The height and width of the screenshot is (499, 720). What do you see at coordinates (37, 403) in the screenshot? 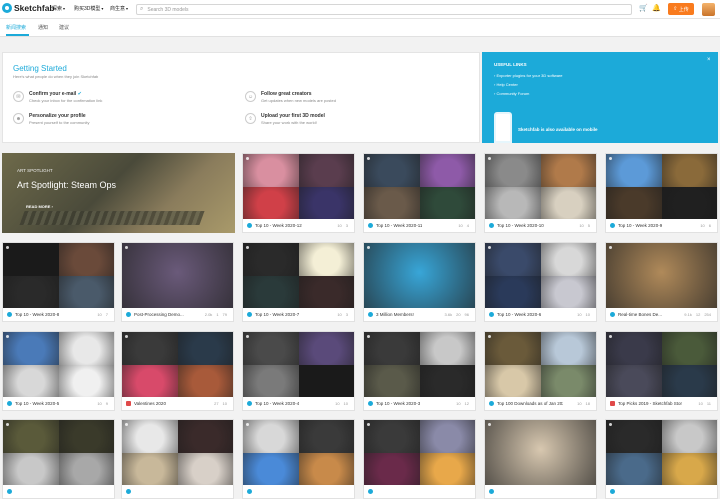
I see `card-title: Top 10 - Week 2020-5` at bounding box center [37, 403].